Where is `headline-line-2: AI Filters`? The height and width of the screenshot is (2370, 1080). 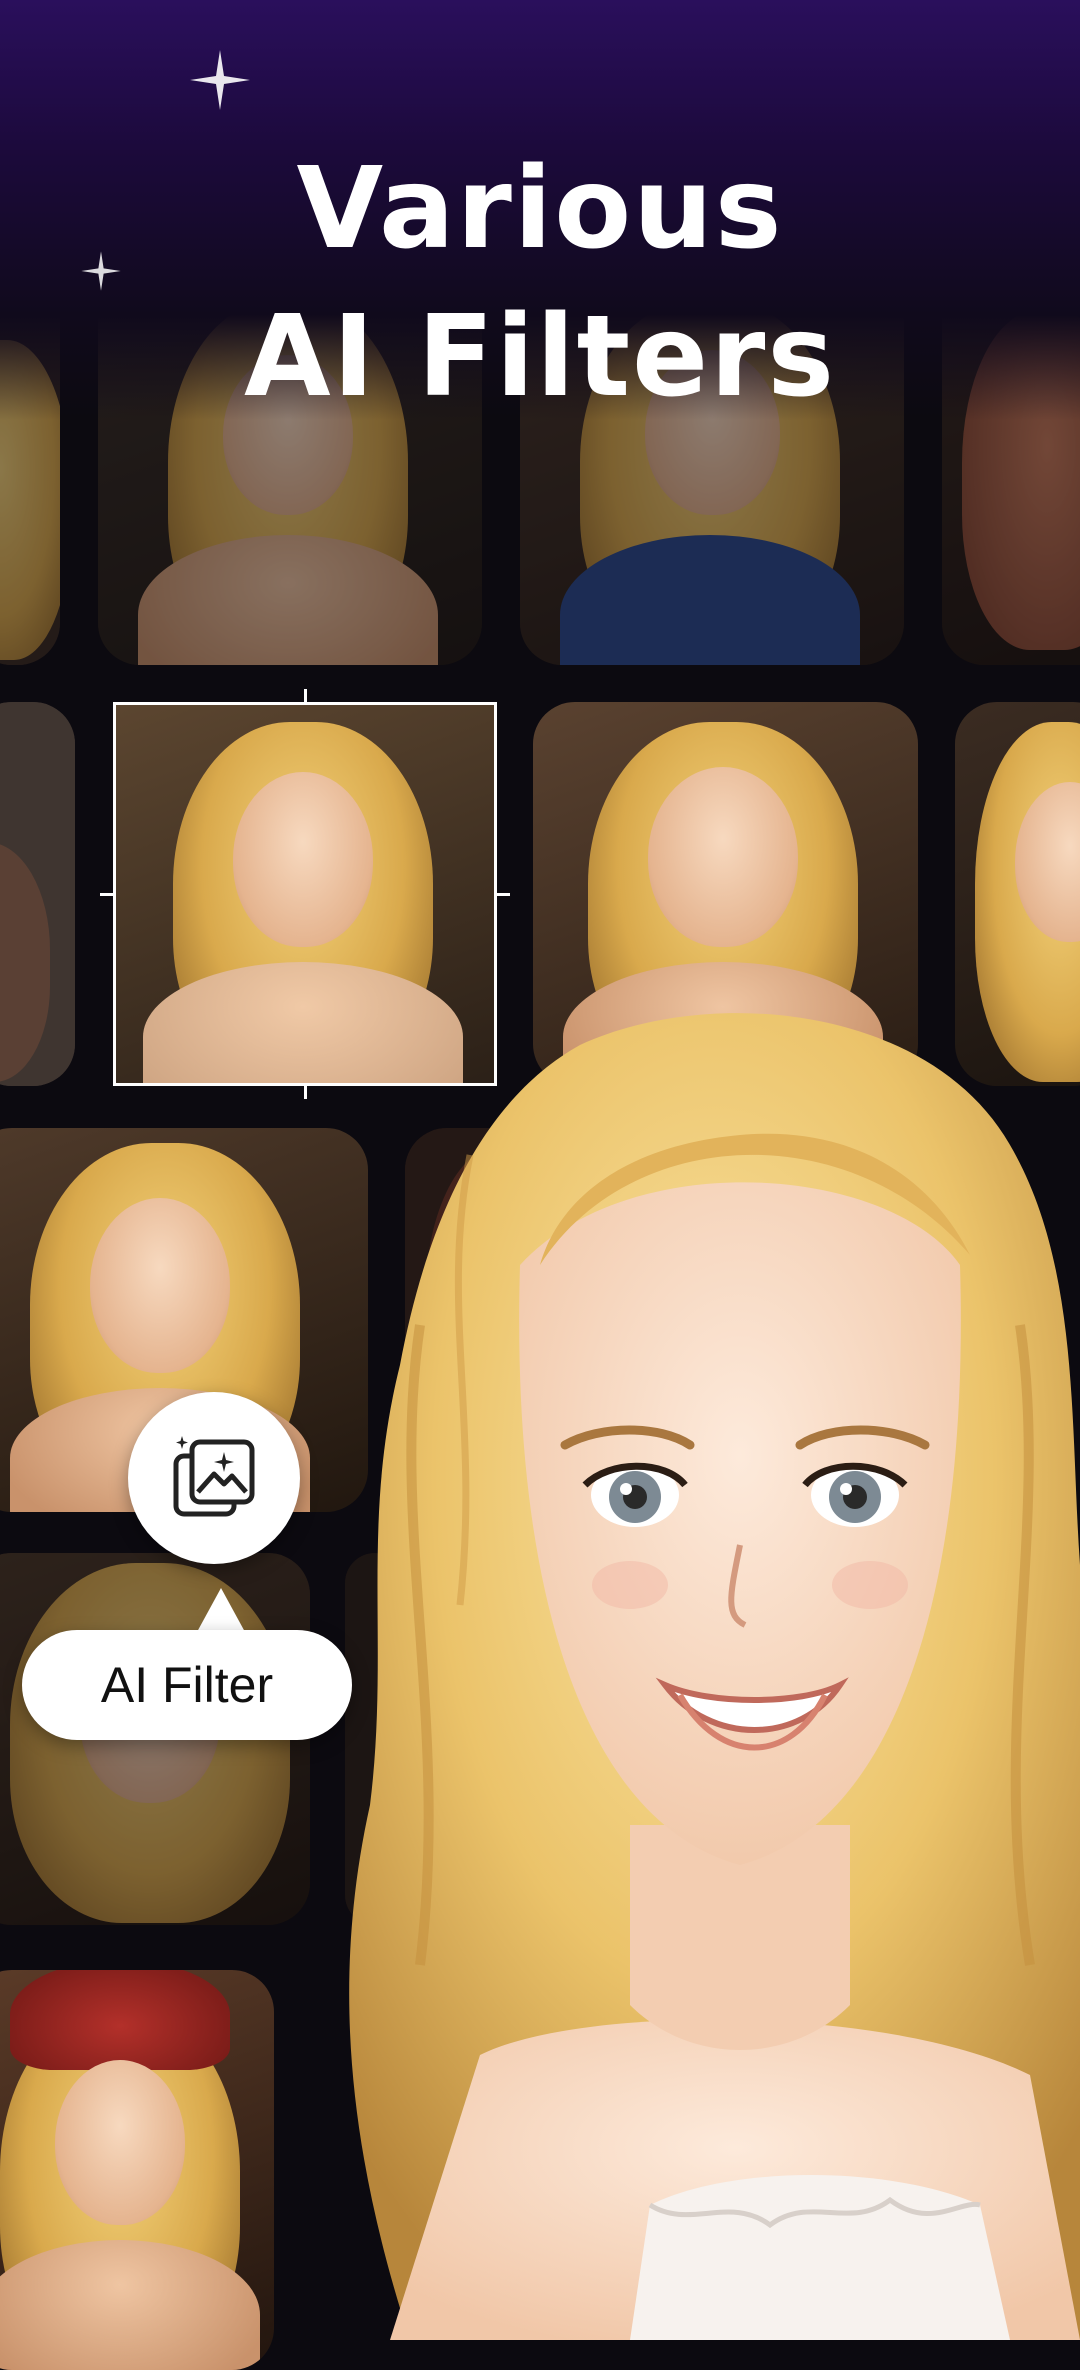
headline-line-2: AI Filters is located at coordinates (540, 357).